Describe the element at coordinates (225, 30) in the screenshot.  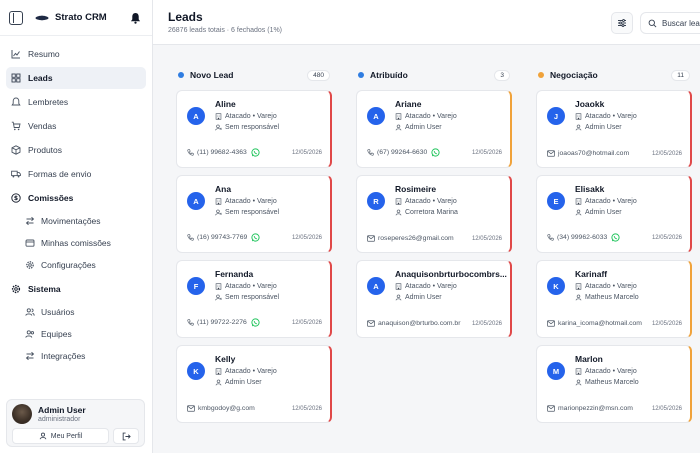
I see `page-subtitle: 26876 leads totais · 6 fechados (1%)` at that location.